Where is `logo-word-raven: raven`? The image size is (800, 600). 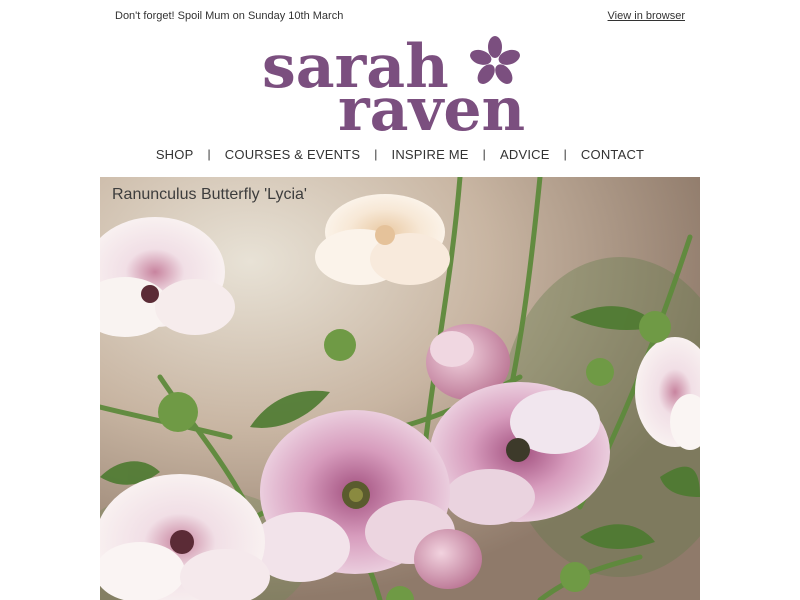
logo-word-raven: raven is located at coordinates (431, 104).